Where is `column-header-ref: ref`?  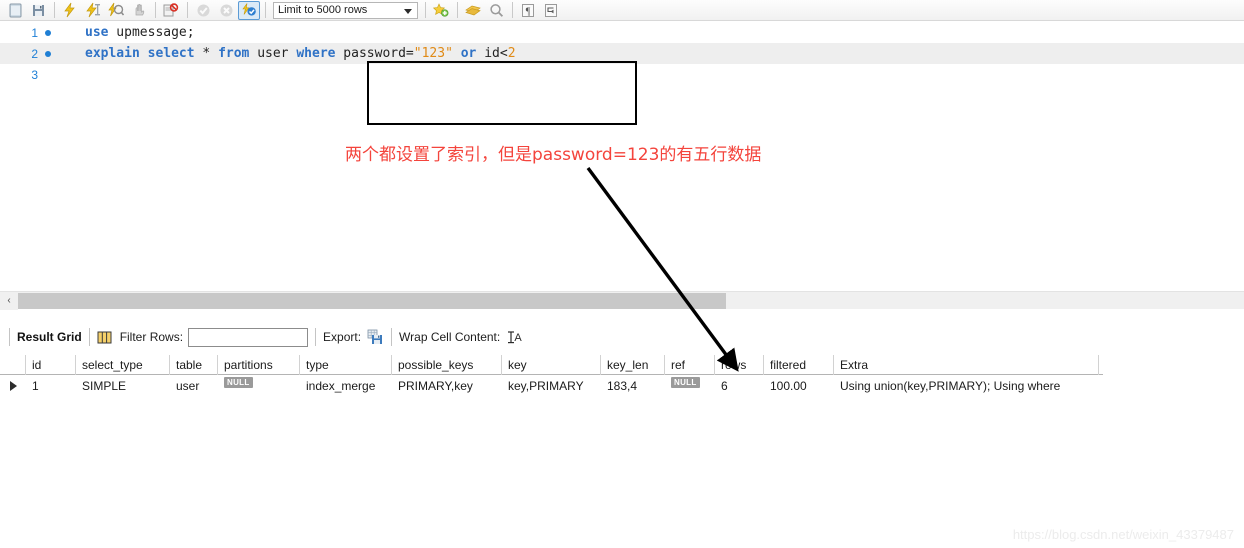 column-header-ref: ref is located at coordinates (690, 365).